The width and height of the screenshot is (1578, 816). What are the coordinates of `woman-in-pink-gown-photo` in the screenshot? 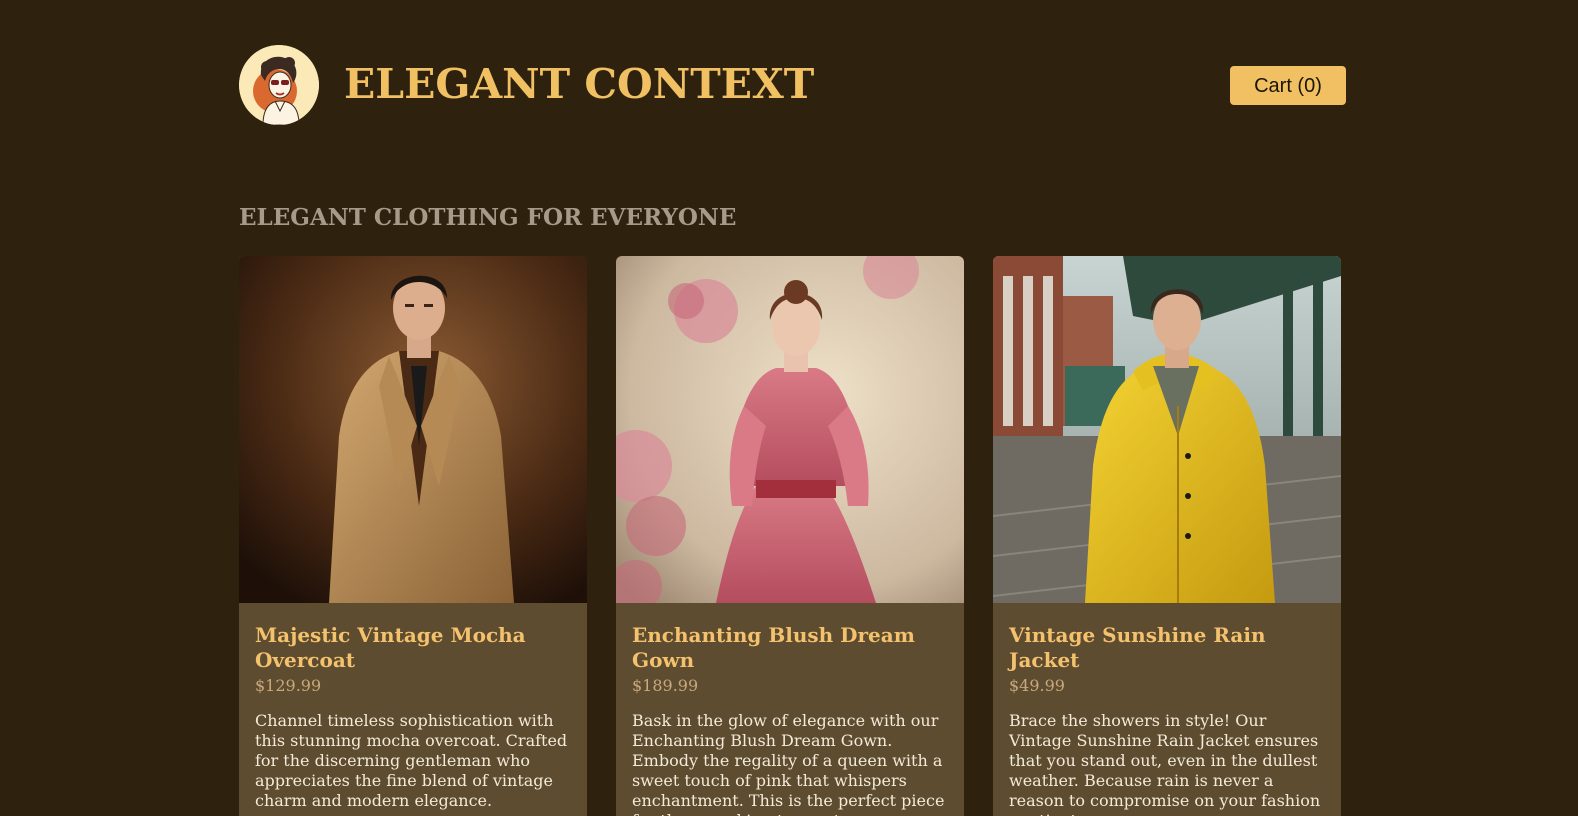 It's located at (790, 429).